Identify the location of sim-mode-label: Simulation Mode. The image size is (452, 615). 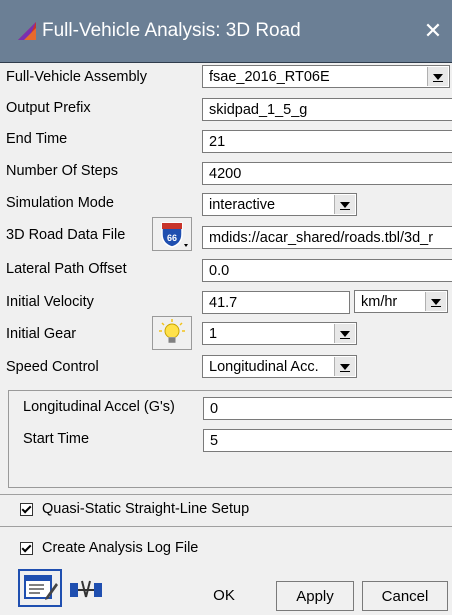
(60, 203).